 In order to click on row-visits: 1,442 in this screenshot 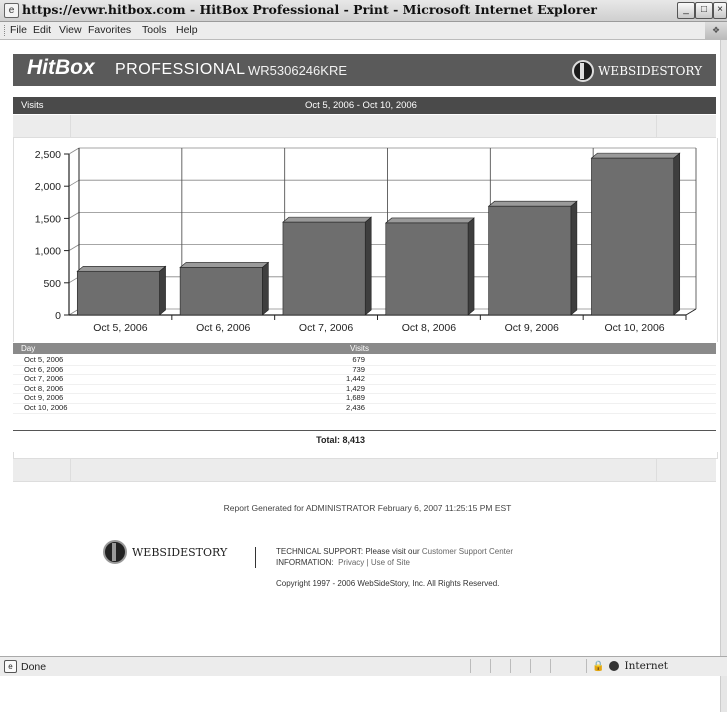, I will do `click(355, 379)`.